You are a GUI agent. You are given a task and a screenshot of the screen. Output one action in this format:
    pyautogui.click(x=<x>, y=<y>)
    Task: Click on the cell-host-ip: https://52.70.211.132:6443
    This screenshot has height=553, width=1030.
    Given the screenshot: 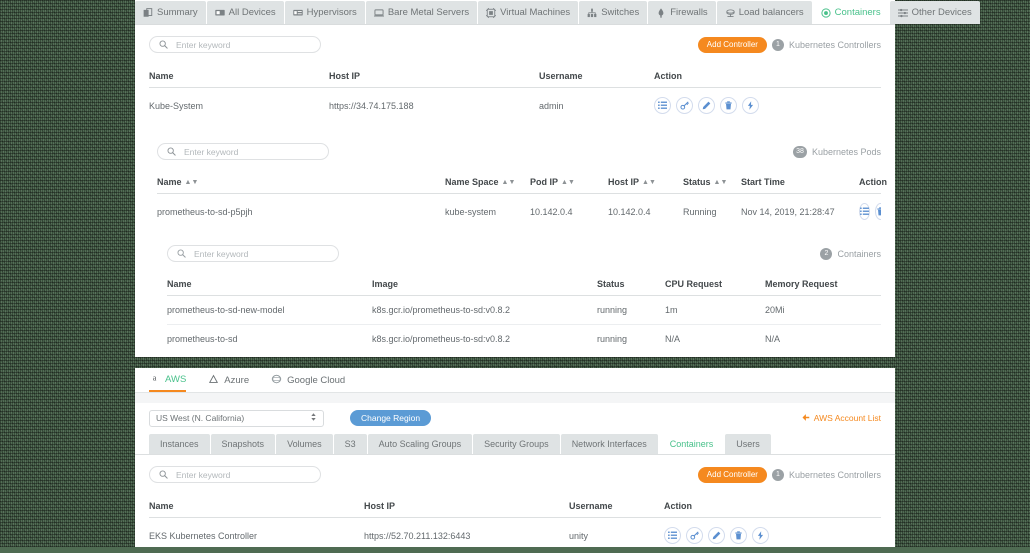 What is the action you would take?
    pyautogui.click(x=466, y=535)
    